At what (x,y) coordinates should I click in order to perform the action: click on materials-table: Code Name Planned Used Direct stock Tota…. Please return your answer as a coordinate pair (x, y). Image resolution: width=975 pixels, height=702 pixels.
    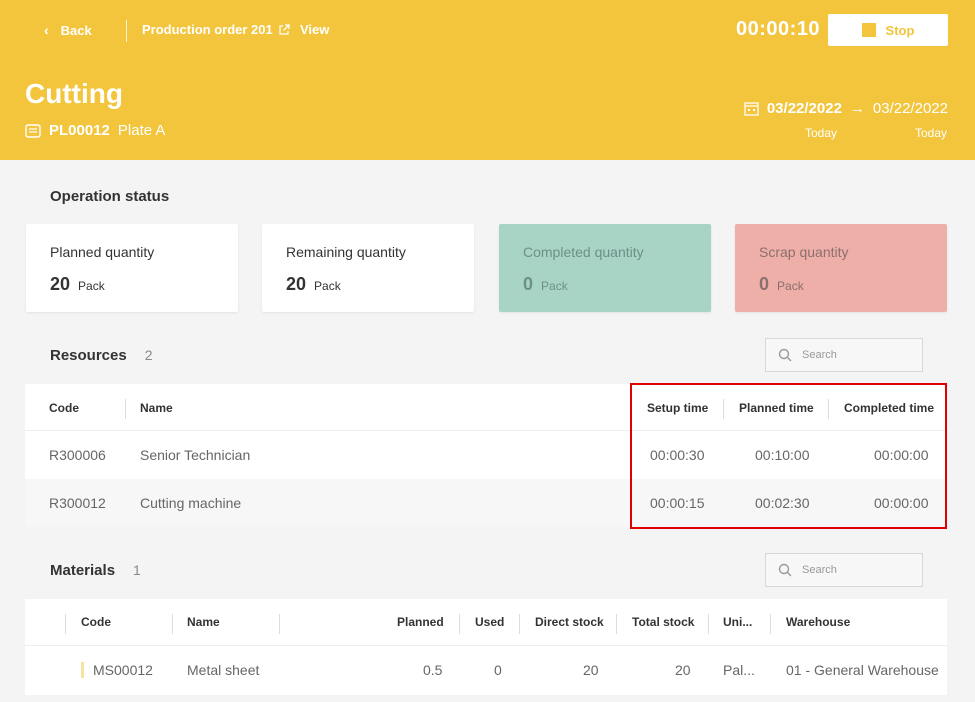
    Looking at the image, I should click on (486, 647).